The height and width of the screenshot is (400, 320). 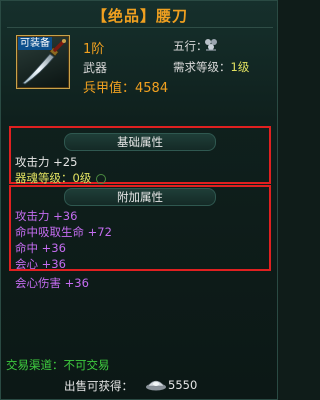 What do you see at coordinates (109, 88) in the screenshot?
I see `power-label: 兵甲值：` at bounding box center [109, 88].